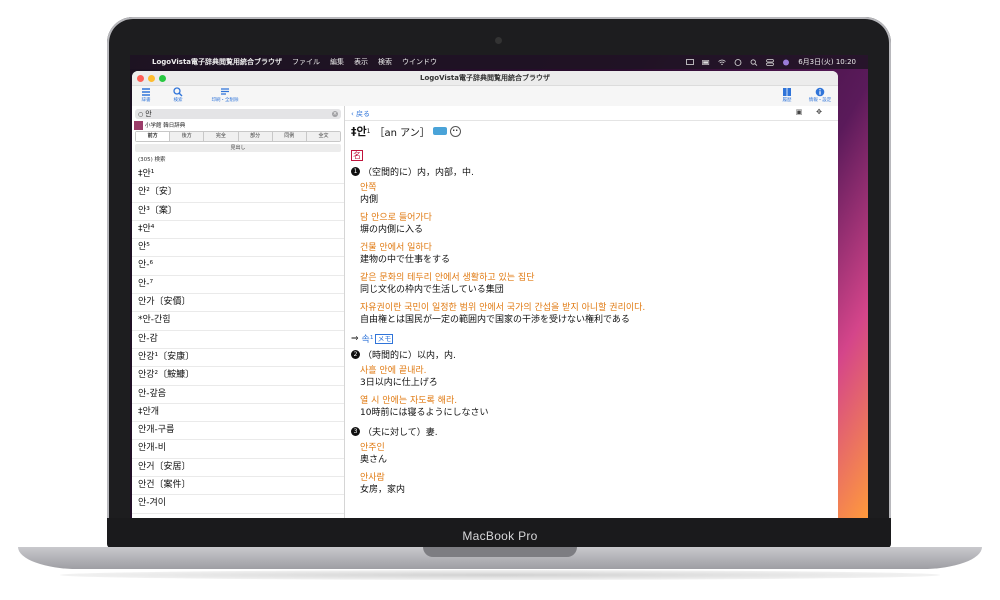 The image size is (1000, 600). What do you see at coordinates (368, 131) in the screenshot?
I see `headword-sup: 1` at bounding box center [368, 131].